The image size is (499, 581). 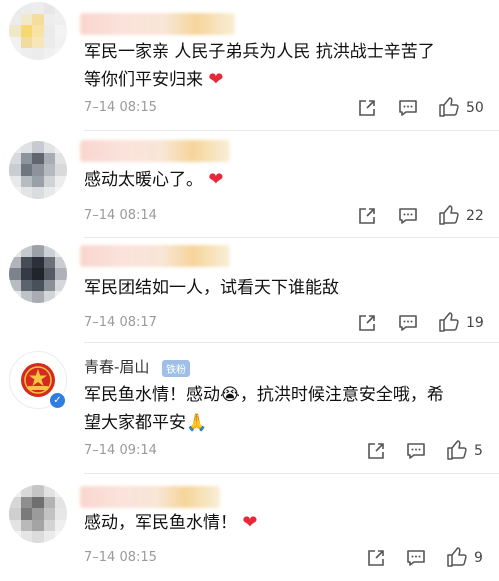 What do you see at coordinates (171, 522) in the screenshot?
I see `comment-text: 感动，军民鱼水情！ ❤` at bounding box center [171, 522].